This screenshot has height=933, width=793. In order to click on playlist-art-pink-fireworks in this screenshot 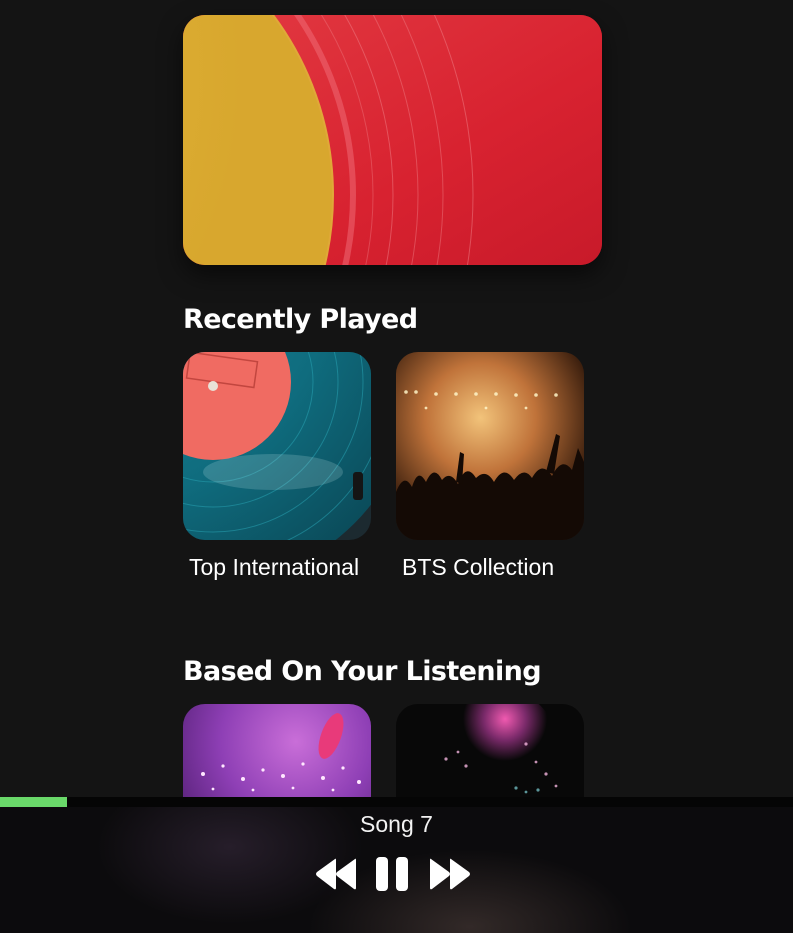, I will do `click(490, 750)`.